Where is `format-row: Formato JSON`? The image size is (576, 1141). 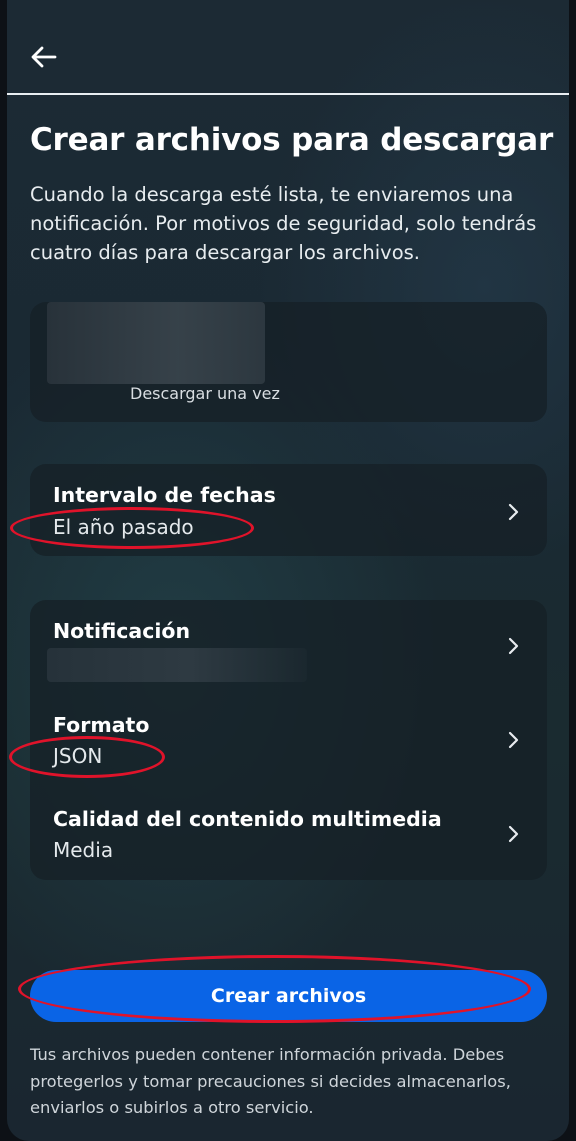
format-row: Formato JSON is located at coordinates (288, 740).